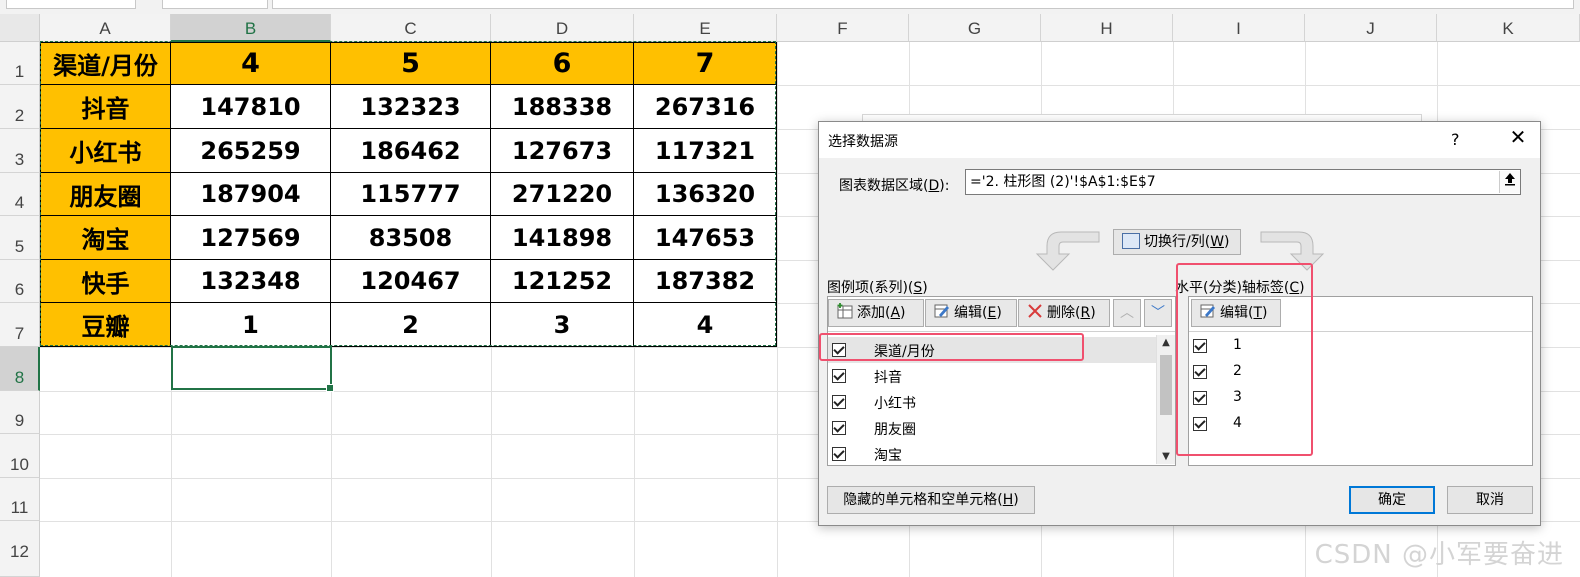  Describe the element at coordinates (705, 238) in the screenshot. I see `cell-e5: 147653` at that location.